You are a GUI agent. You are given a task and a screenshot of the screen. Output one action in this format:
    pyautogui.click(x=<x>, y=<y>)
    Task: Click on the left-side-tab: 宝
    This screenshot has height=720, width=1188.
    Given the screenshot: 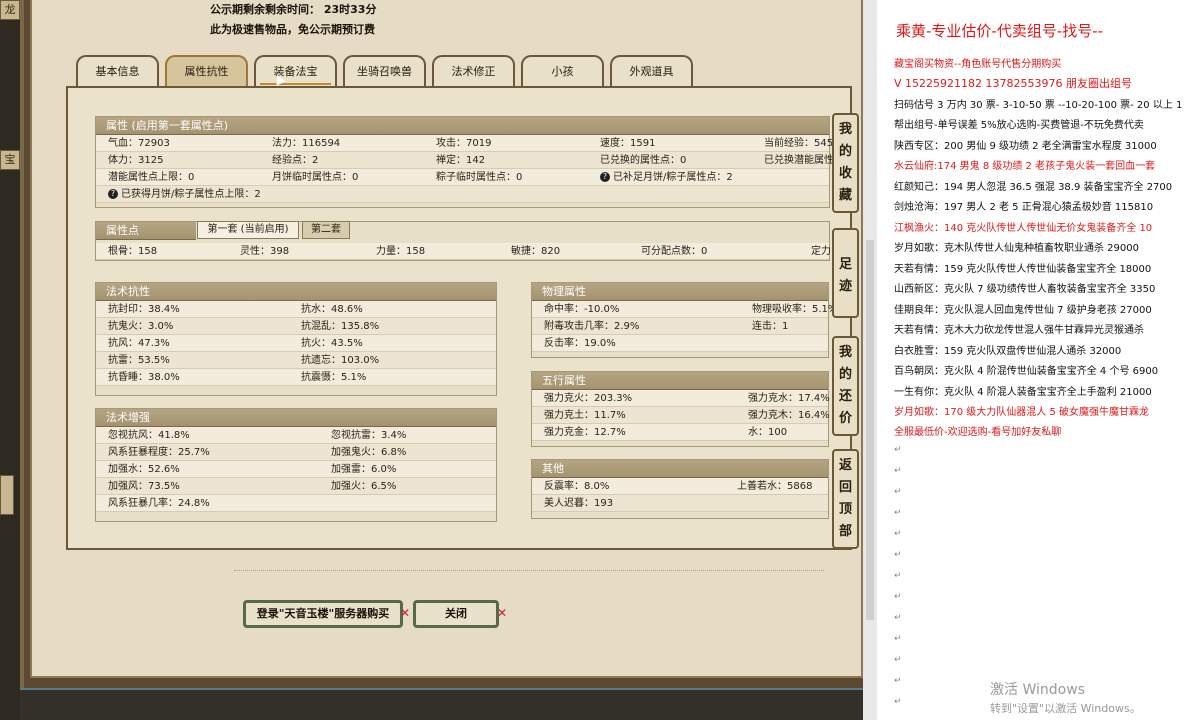 What is the action you would take?
    pyautogui.click(x=10, y=160)
    